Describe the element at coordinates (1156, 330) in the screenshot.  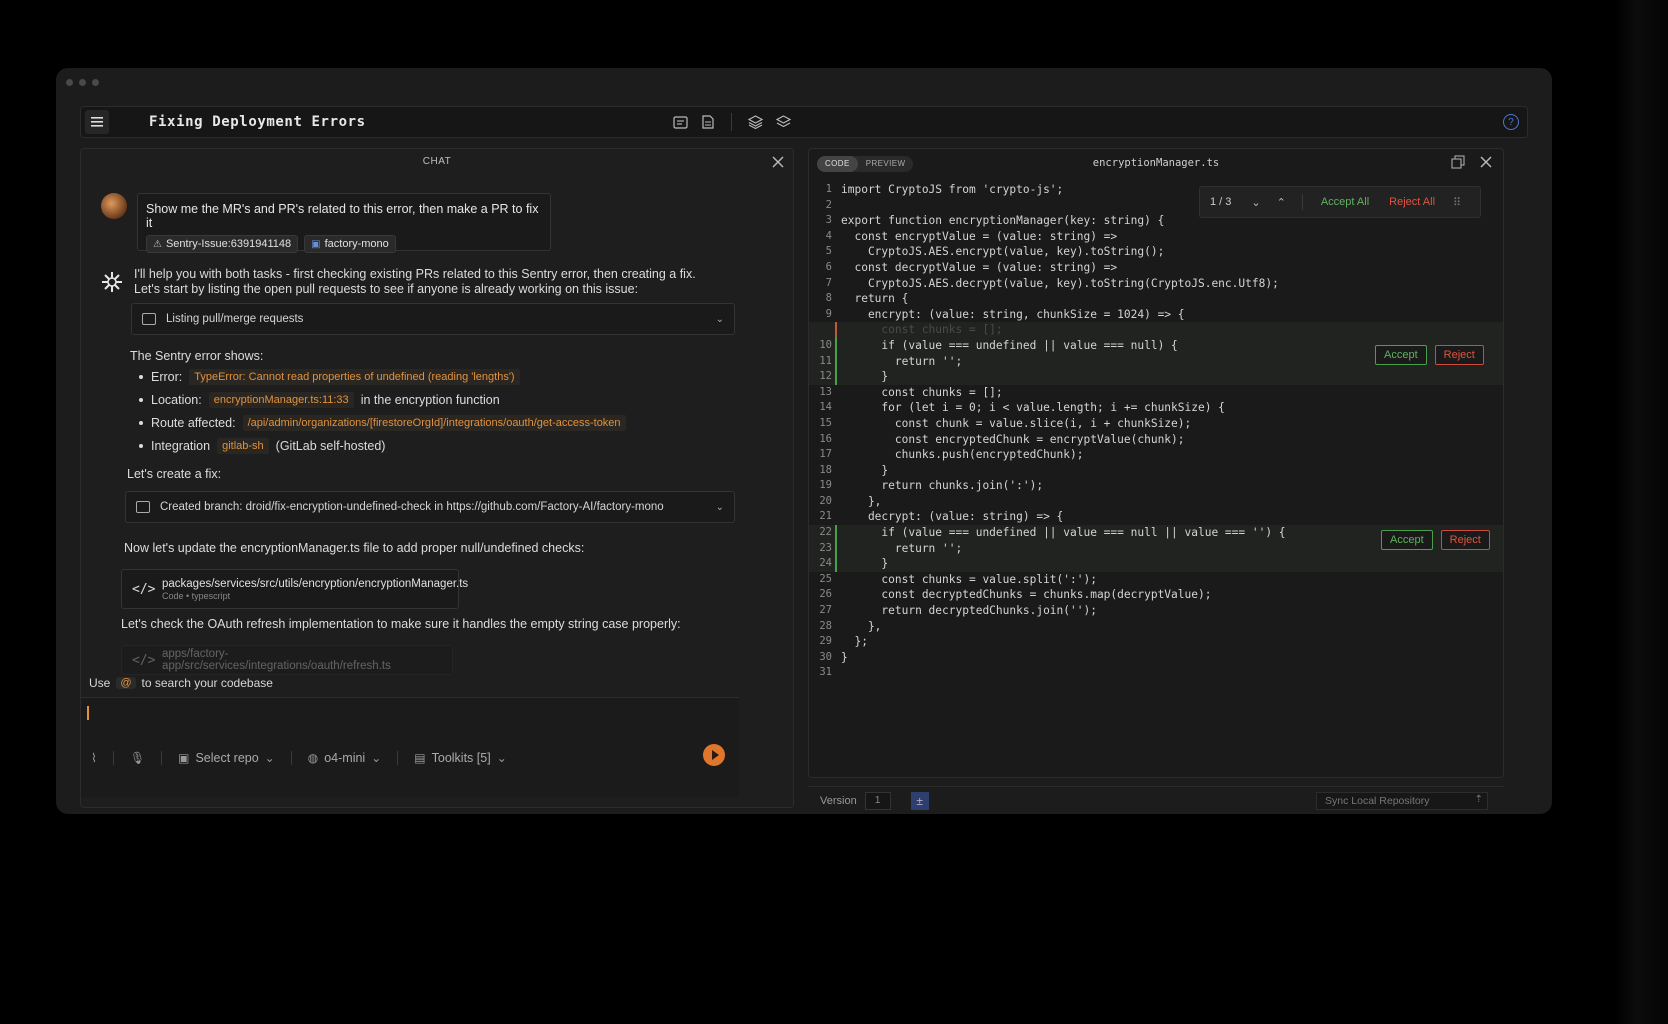
I see `code-line: const chunks = [];` at that location.